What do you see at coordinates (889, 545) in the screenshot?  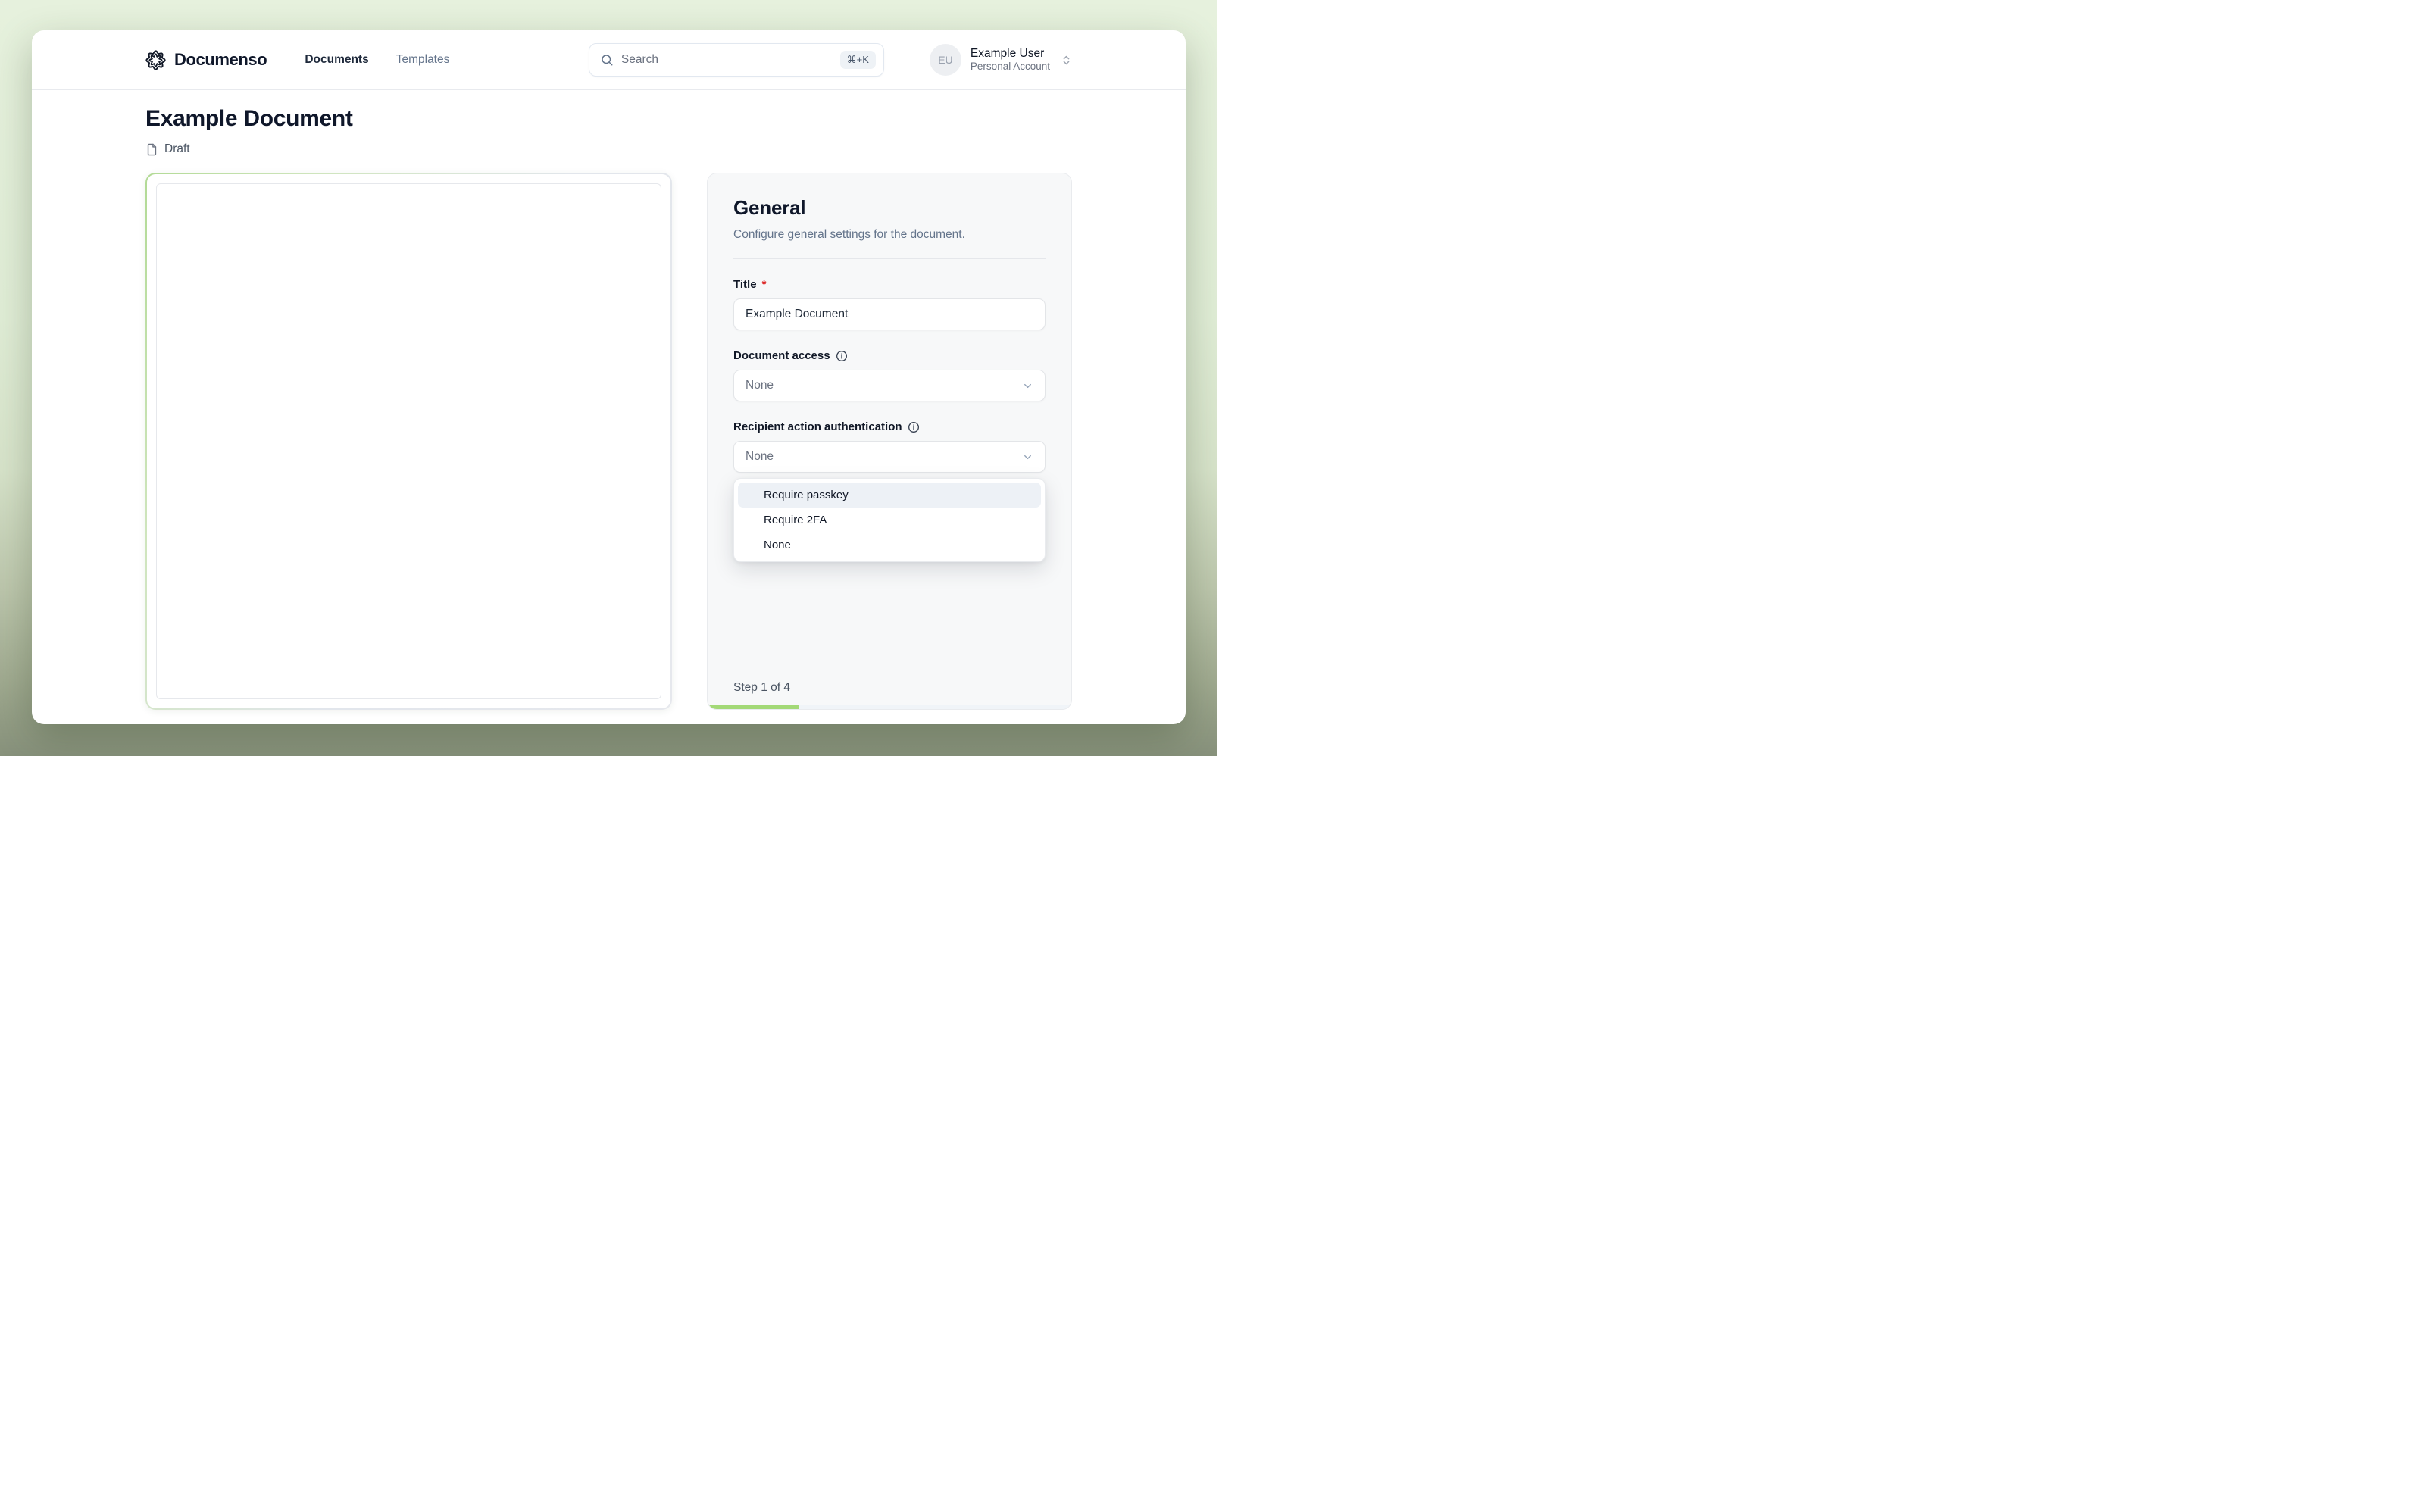 I see `menu-item-none: None` at bounding box center [889, 545].